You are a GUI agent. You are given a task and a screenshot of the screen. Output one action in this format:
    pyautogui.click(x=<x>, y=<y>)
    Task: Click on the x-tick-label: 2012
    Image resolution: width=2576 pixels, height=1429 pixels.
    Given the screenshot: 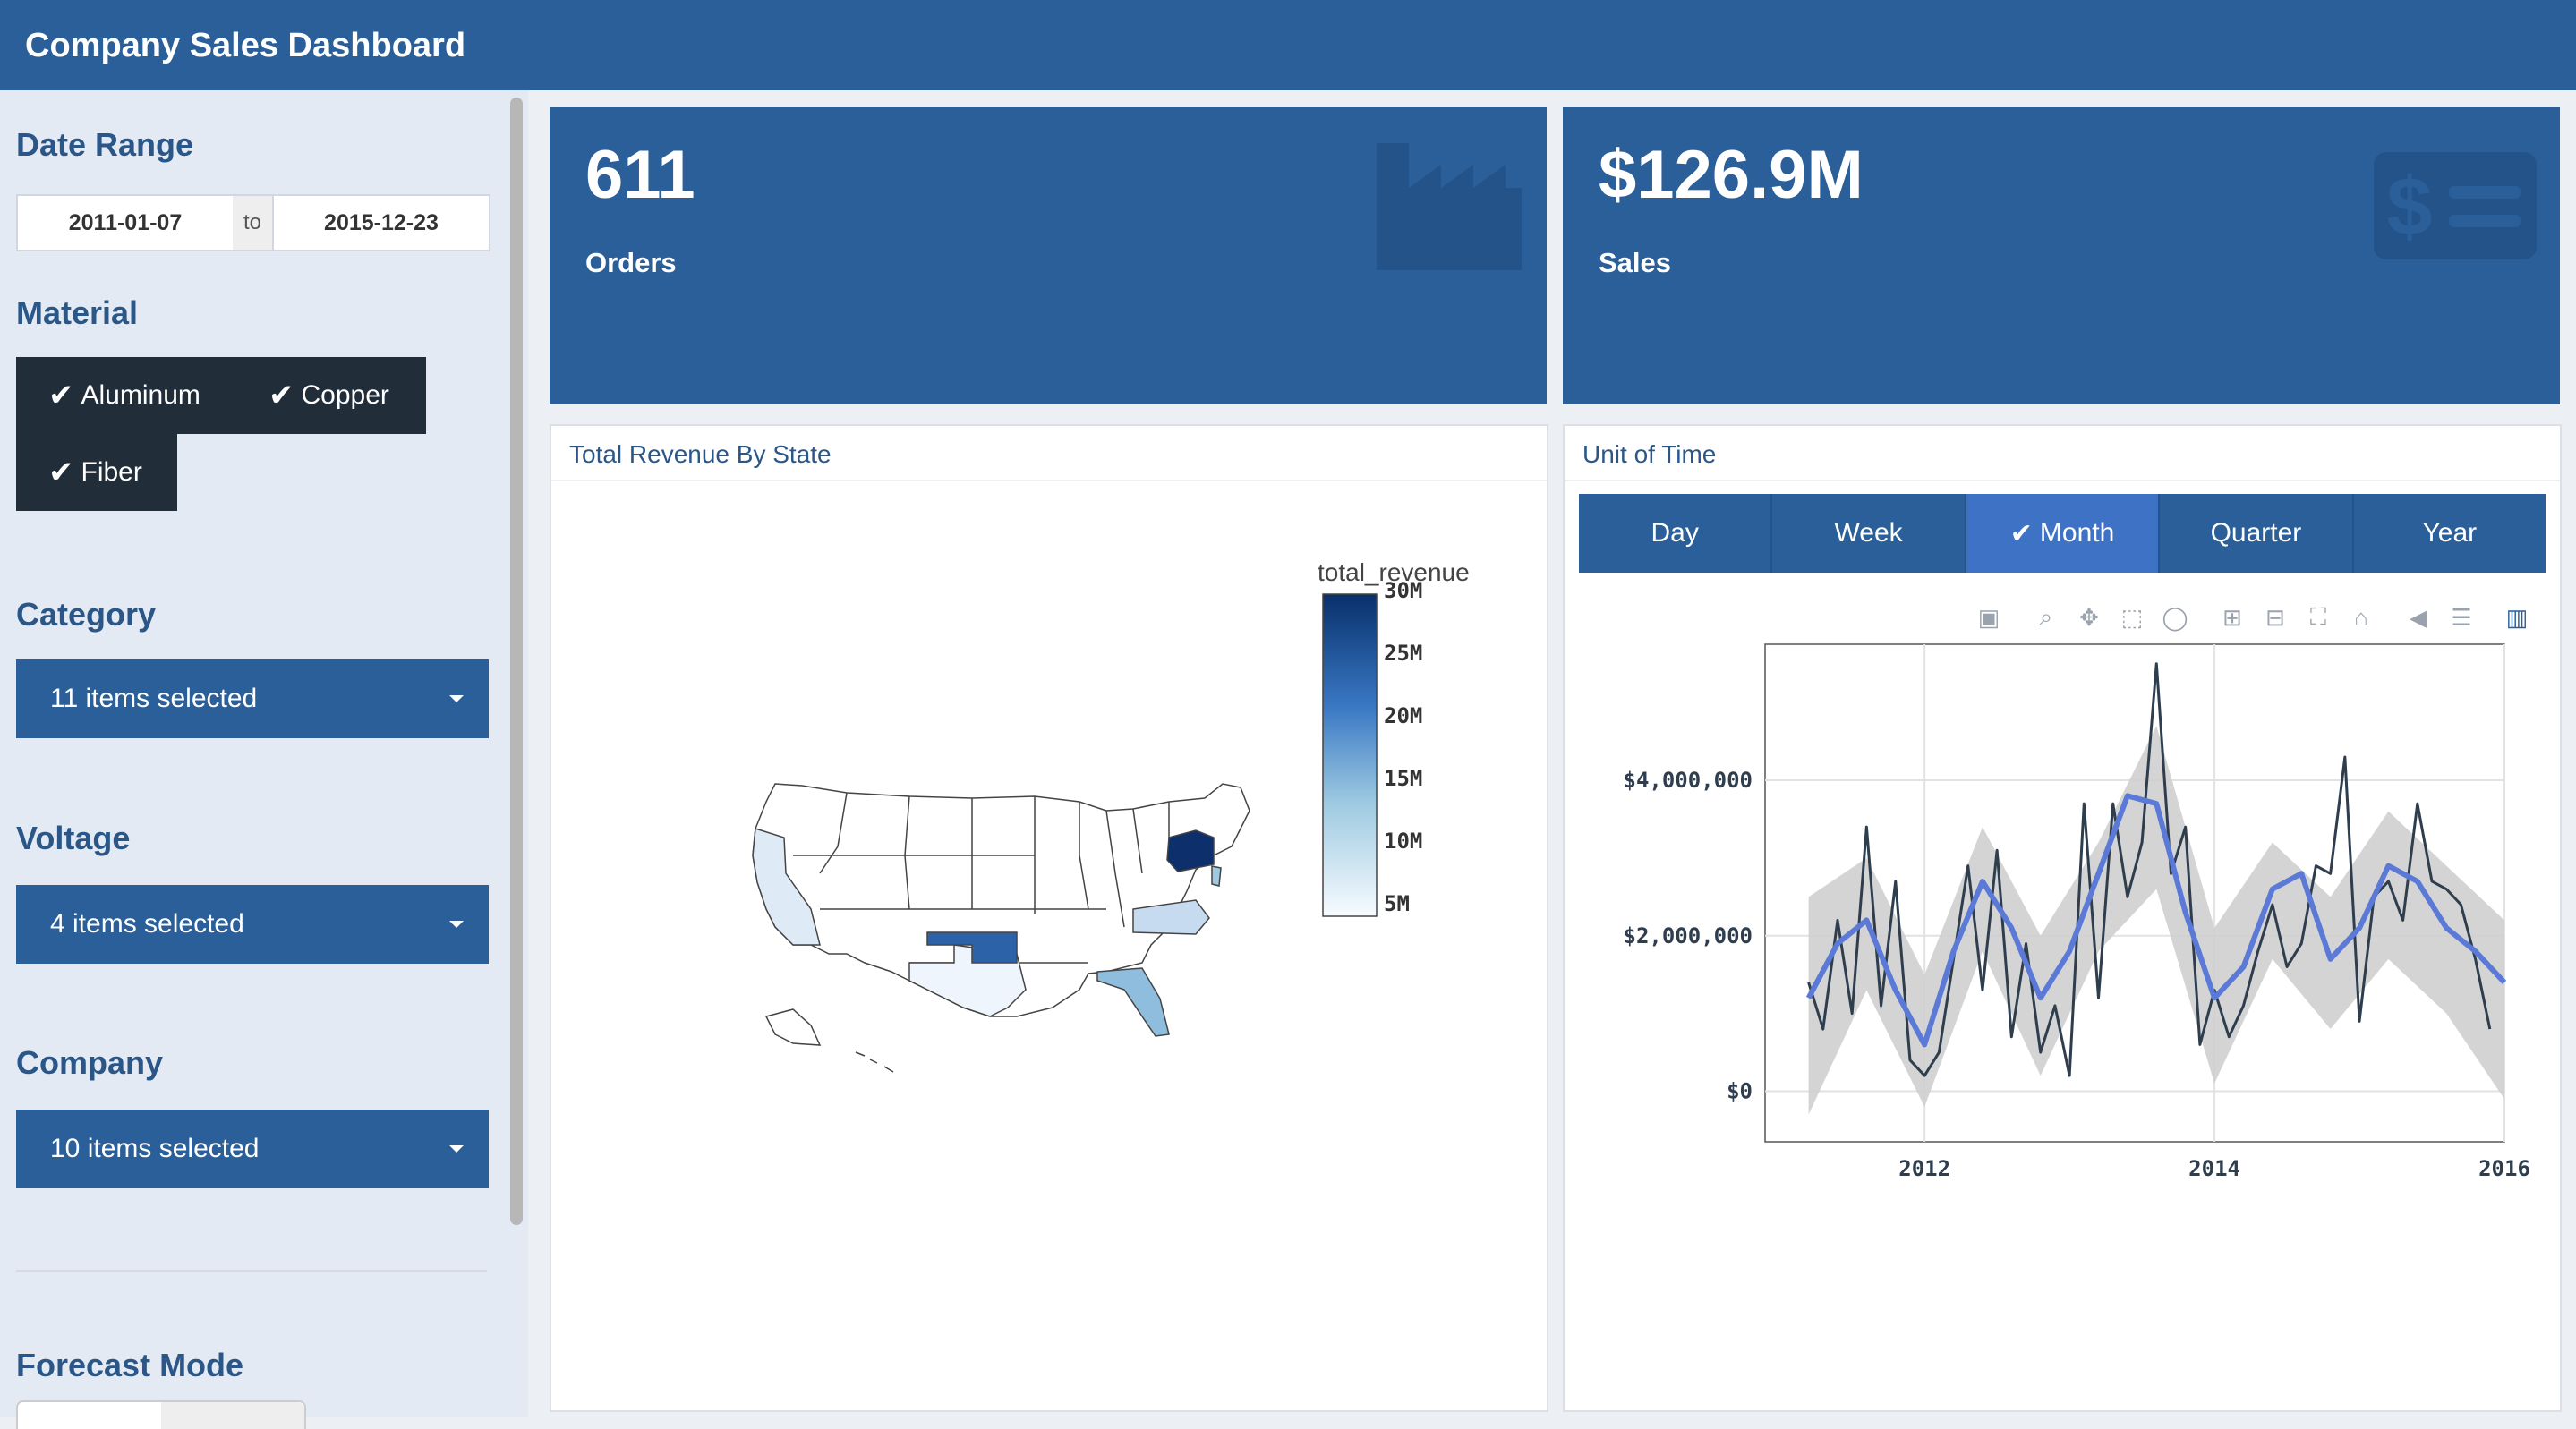 What is the action you would take?
    pyautogui.click(x=1924, y=1168)
    